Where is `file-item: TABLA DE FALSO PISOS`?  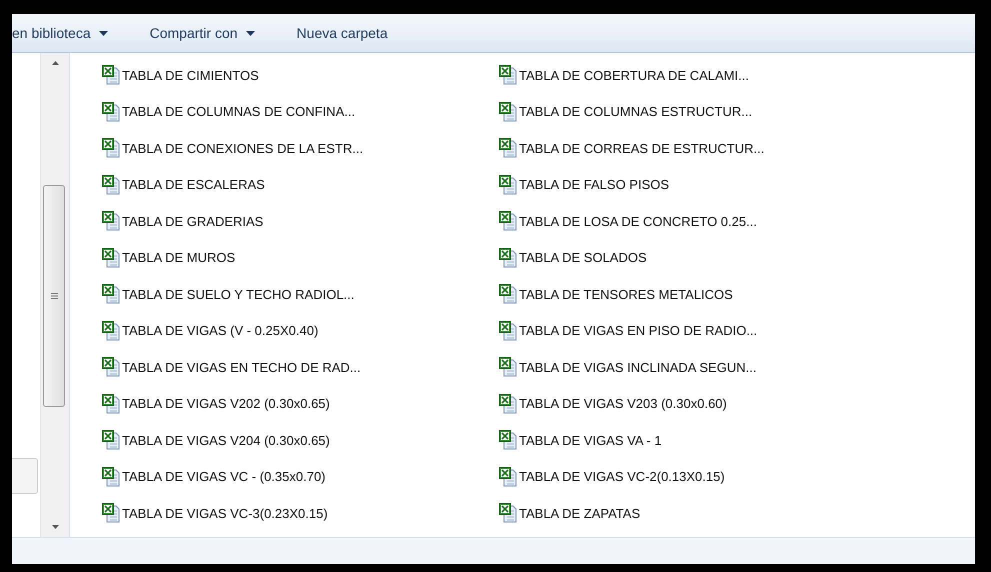 file-item: TABLA DE FALSO PISOS is located at coordinates (697, 184).